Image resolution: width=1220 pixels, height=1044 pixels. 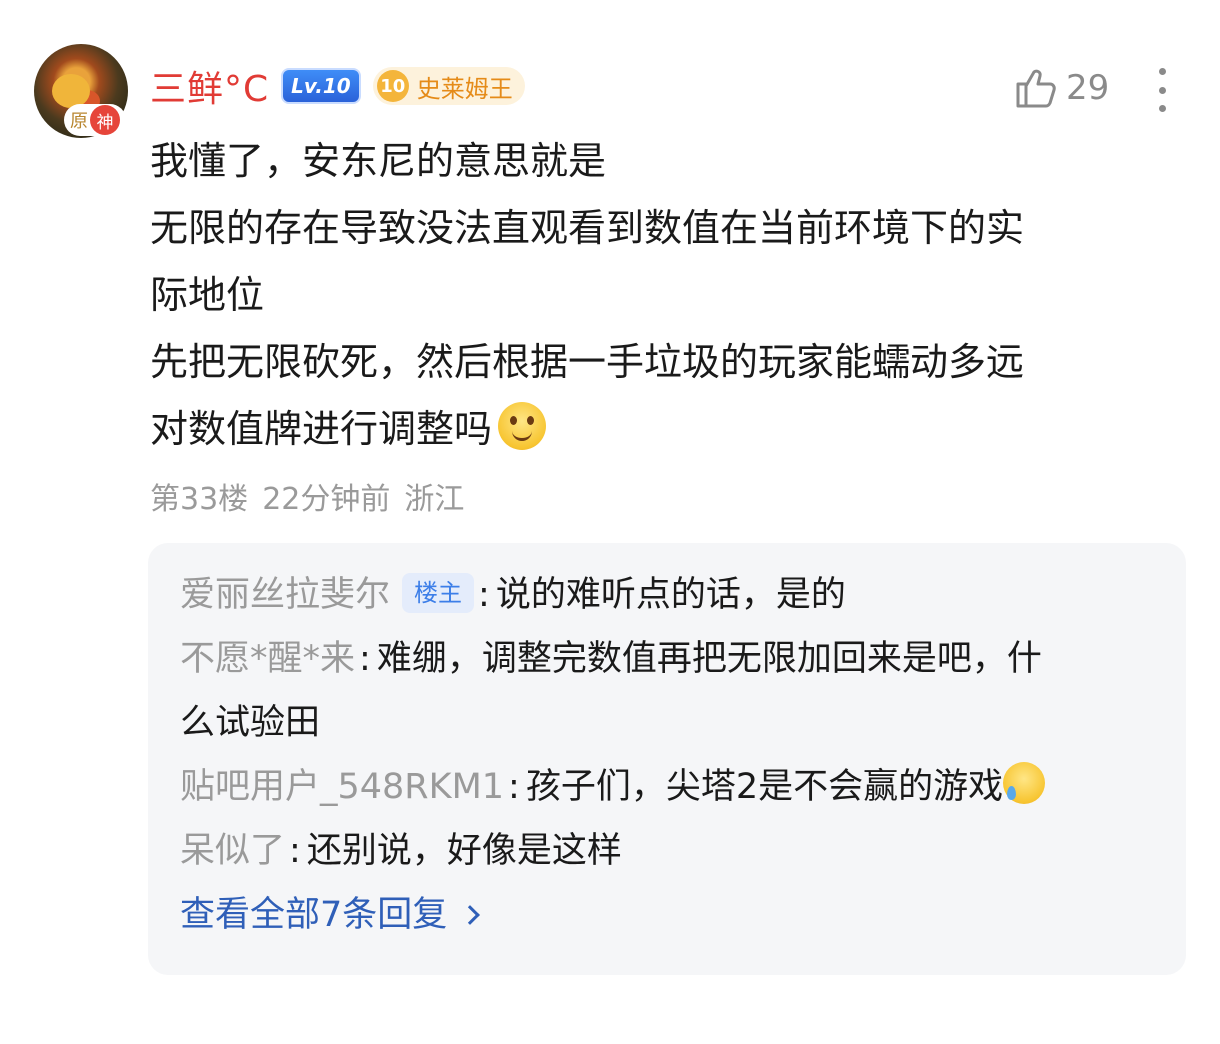 What do you see at coordinates (464, 851) in the screenshot?
I see `reply-text: 还别说，好像是这样` at bounding box center [464, 851].